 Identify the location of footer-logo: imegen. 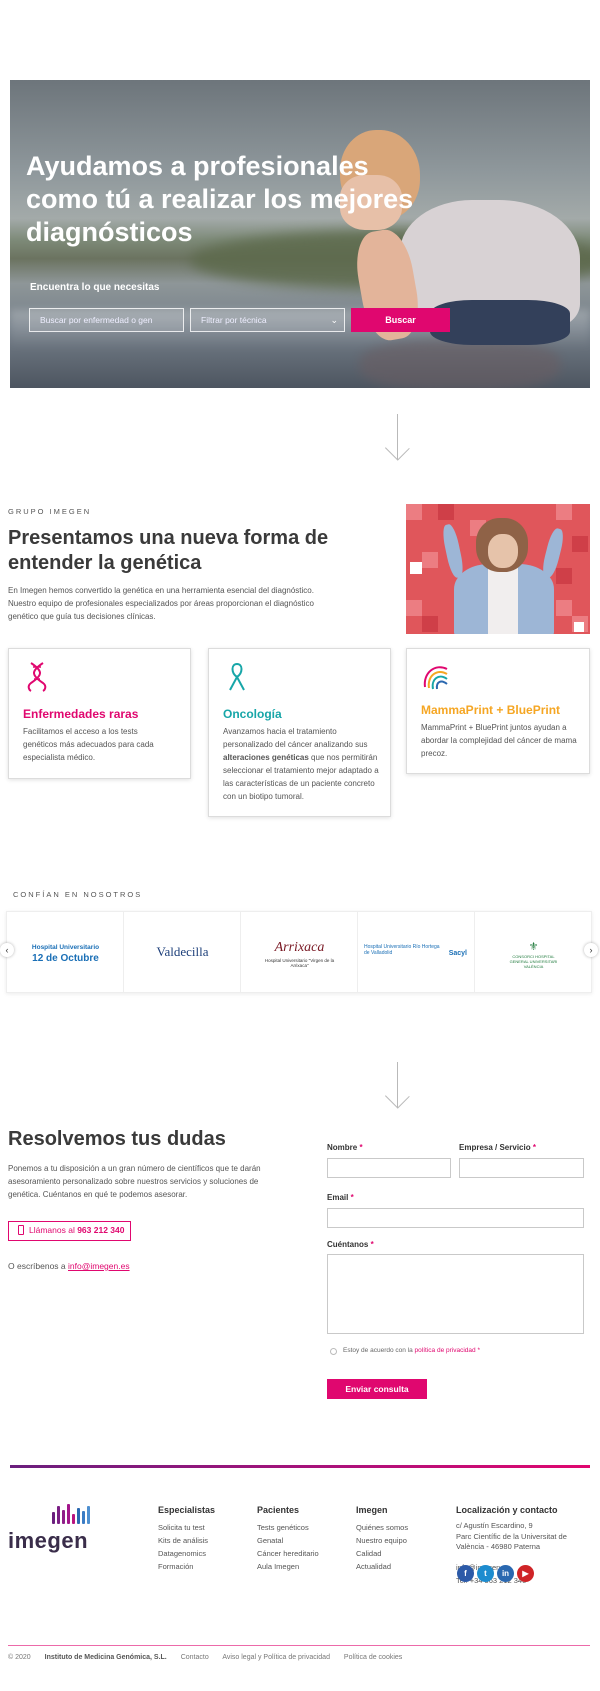
(48, 1541).